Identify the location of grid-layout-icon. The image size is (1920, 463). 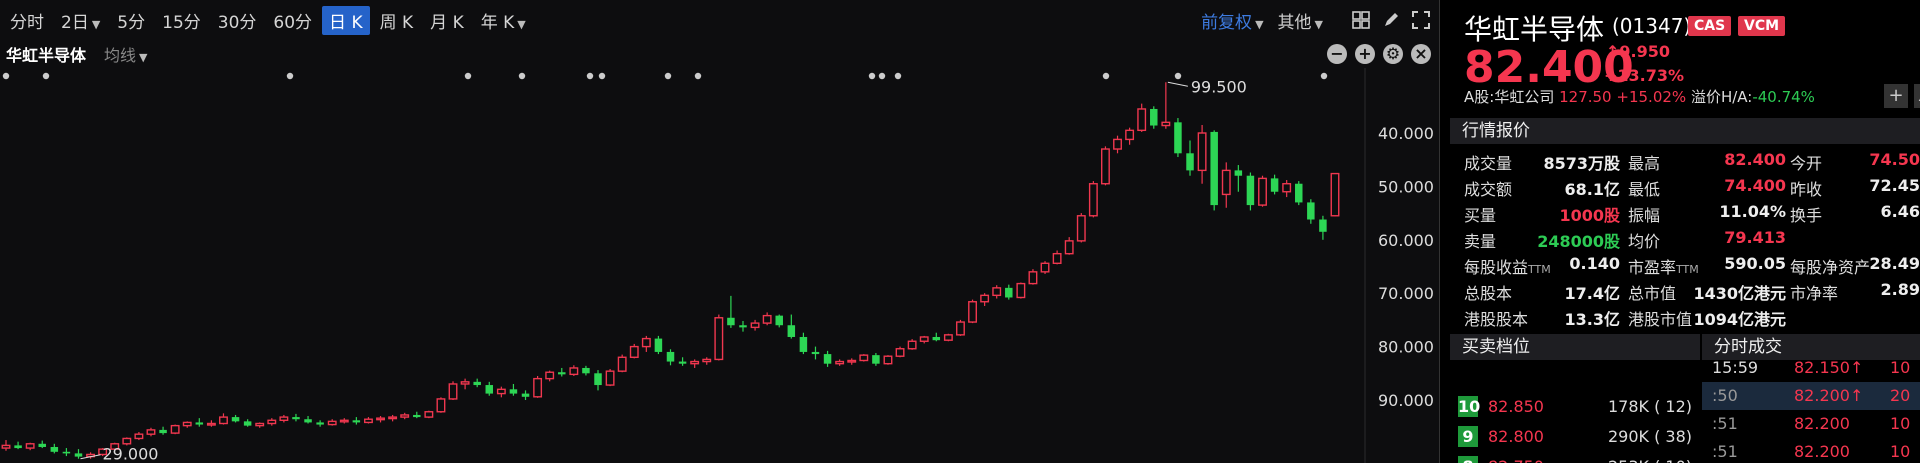
(1361, 20).